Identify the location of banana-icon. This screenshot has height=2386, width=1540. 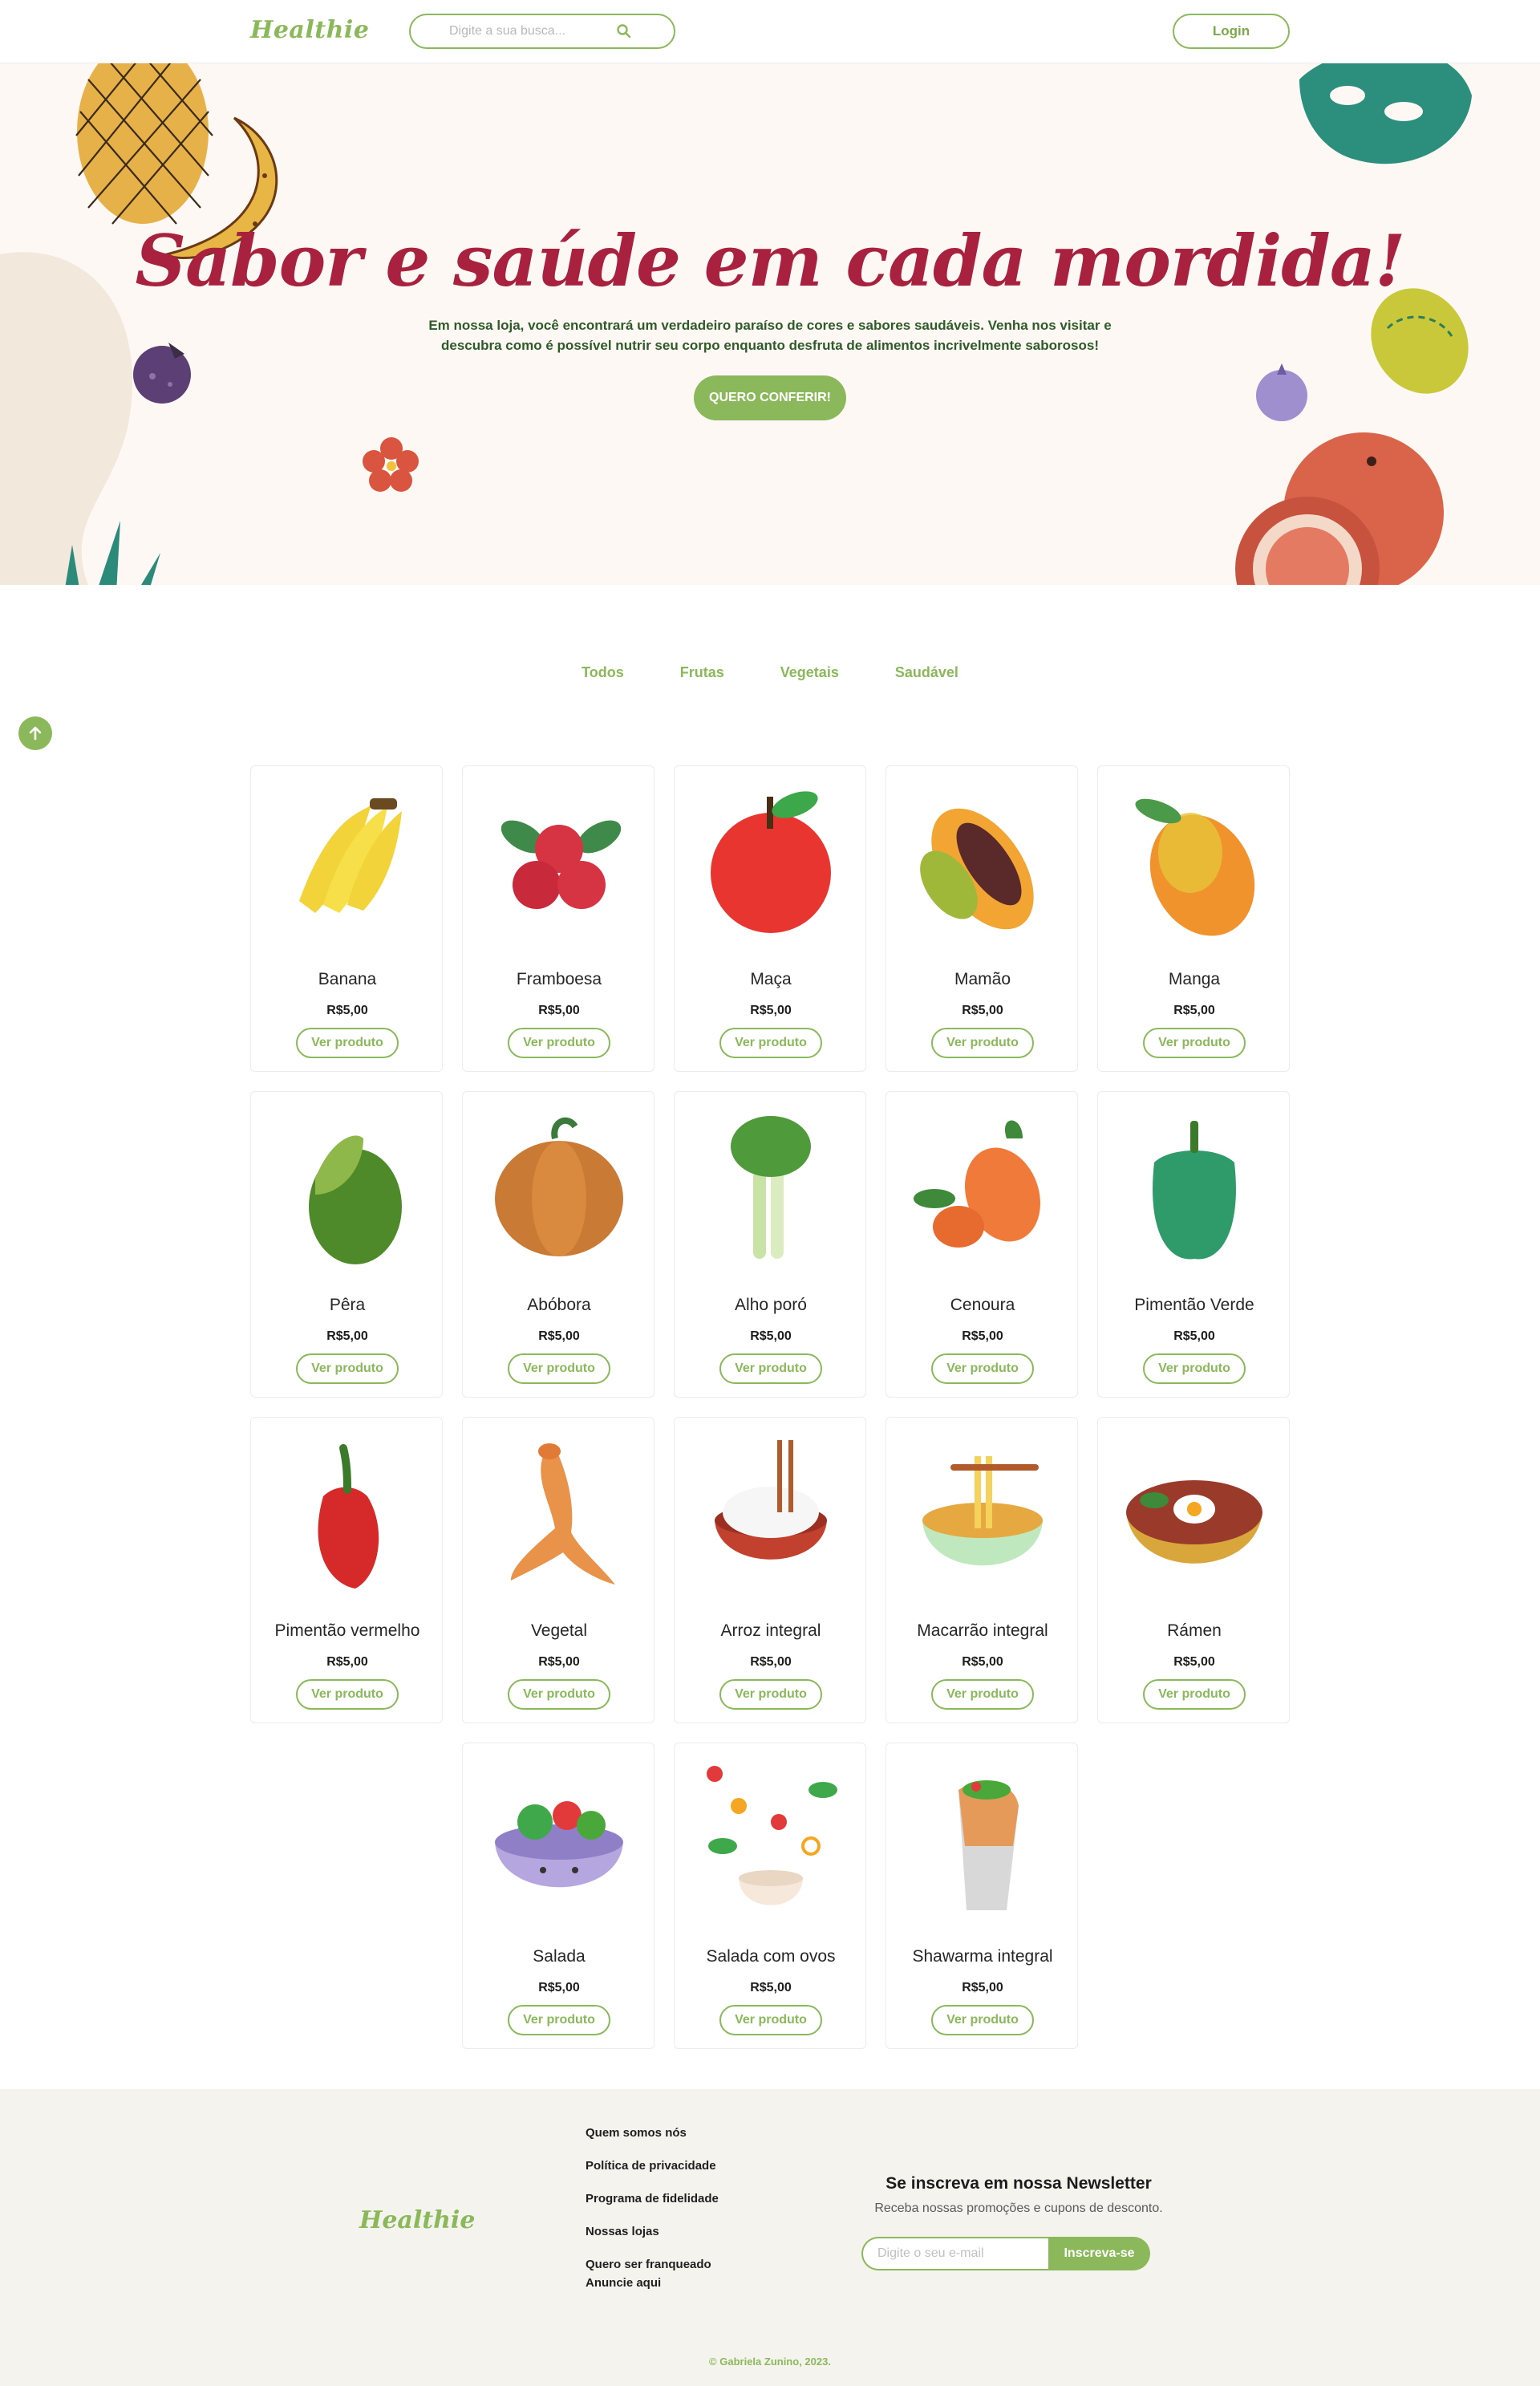
(350, 855).